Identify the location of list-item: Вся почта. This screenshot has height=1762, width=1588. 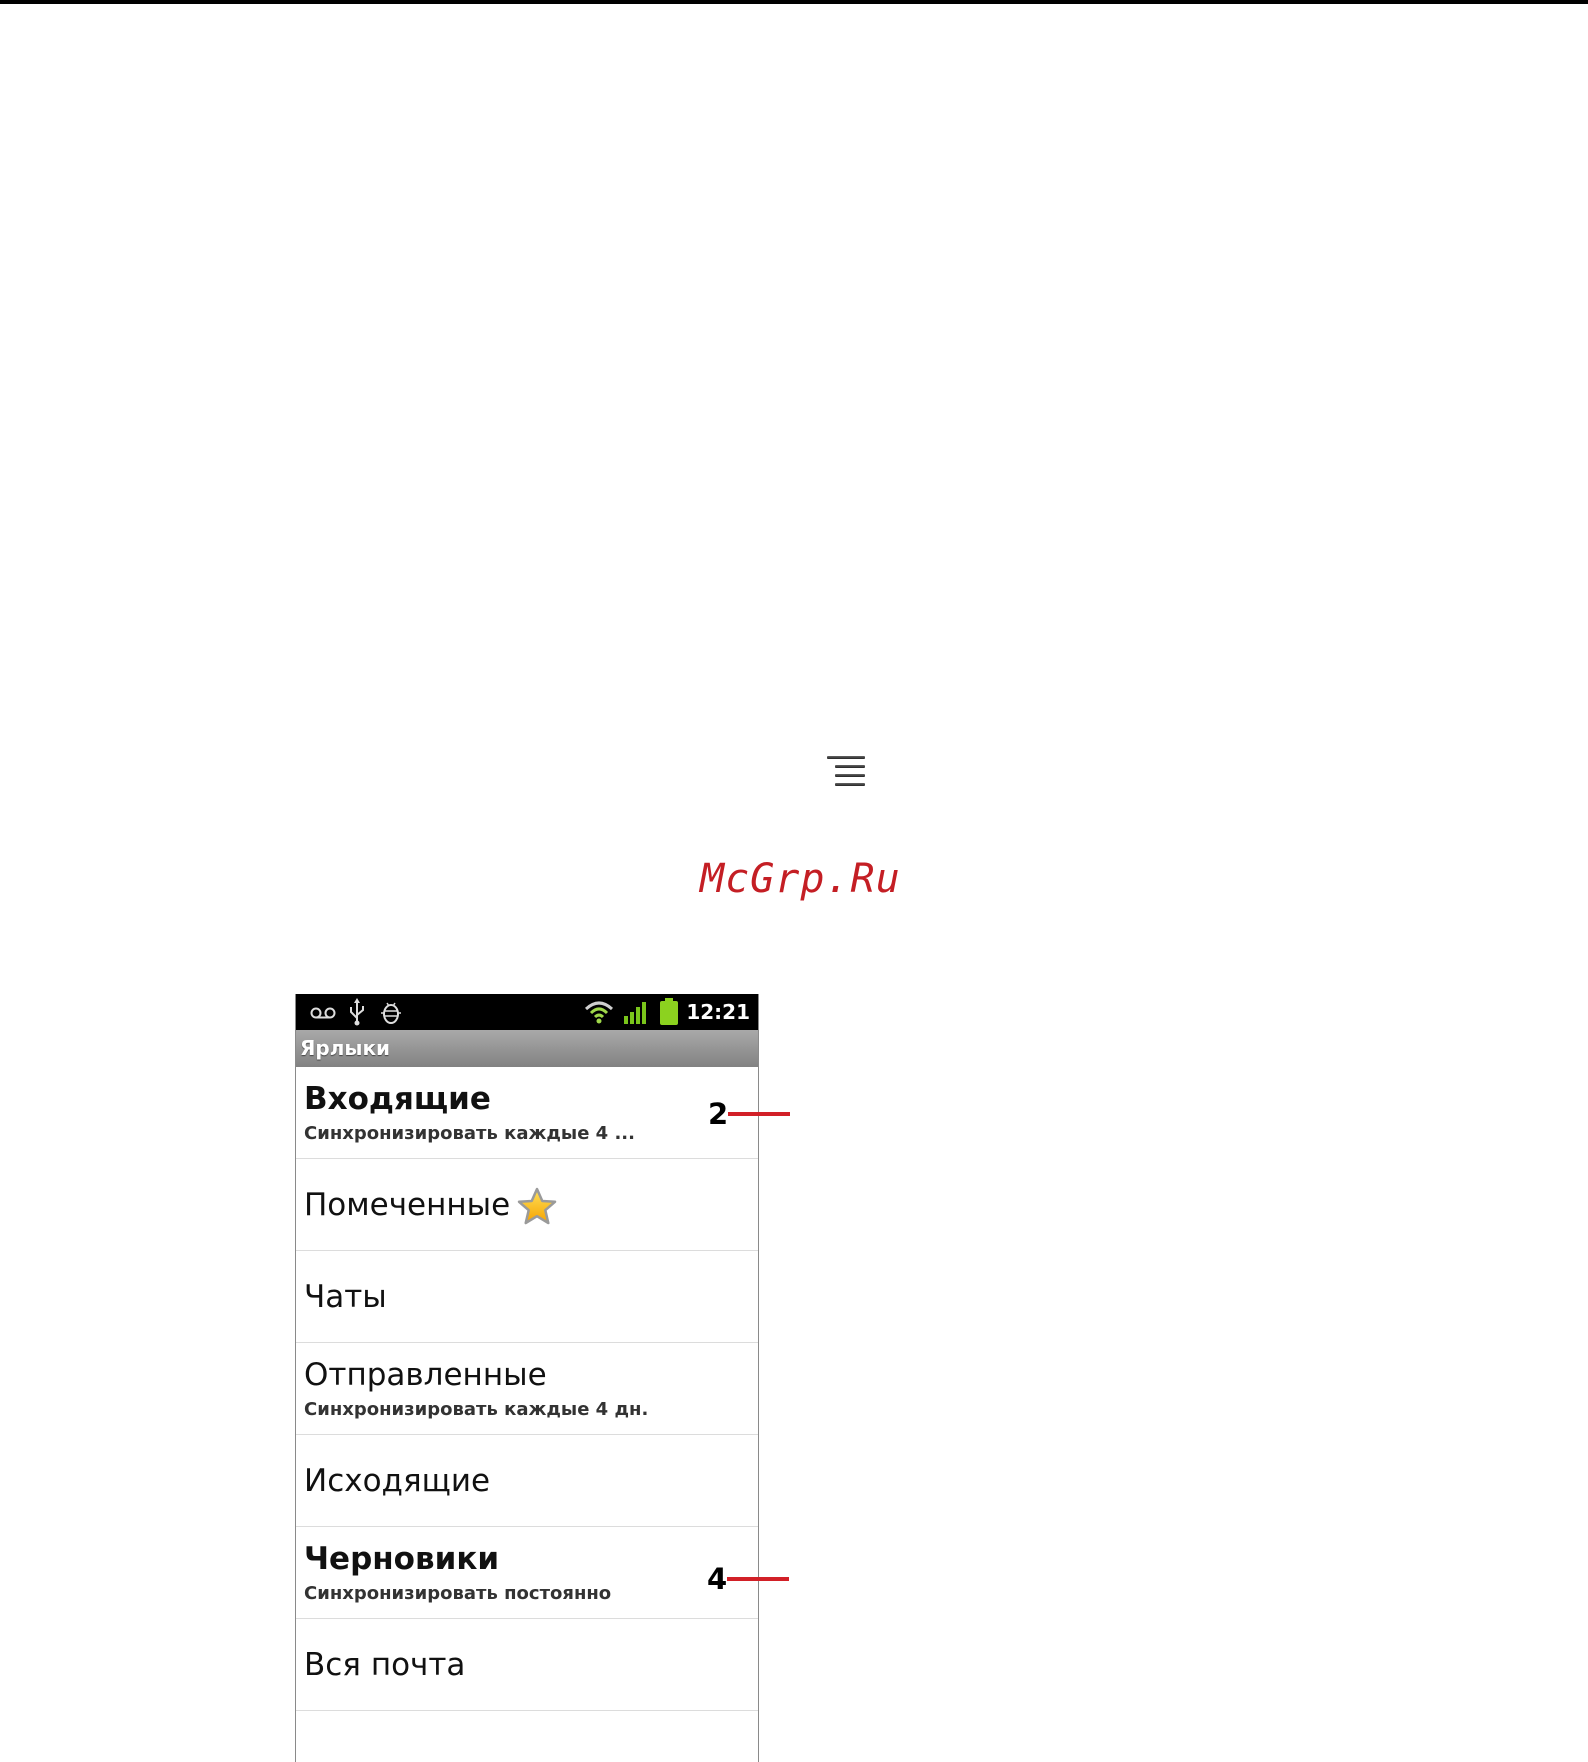
(527, 1665).